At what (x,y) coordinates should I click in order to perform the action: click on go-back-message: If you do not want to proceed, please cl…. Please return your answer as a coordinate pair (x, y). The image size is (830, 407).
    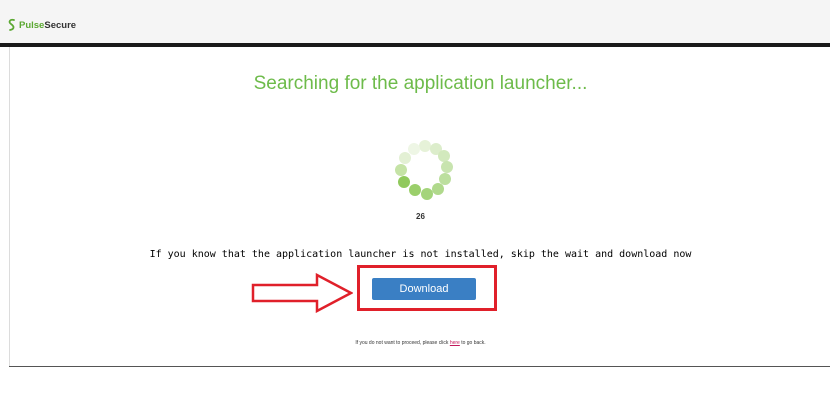
    Looking at the image, I should click on (420, 343).